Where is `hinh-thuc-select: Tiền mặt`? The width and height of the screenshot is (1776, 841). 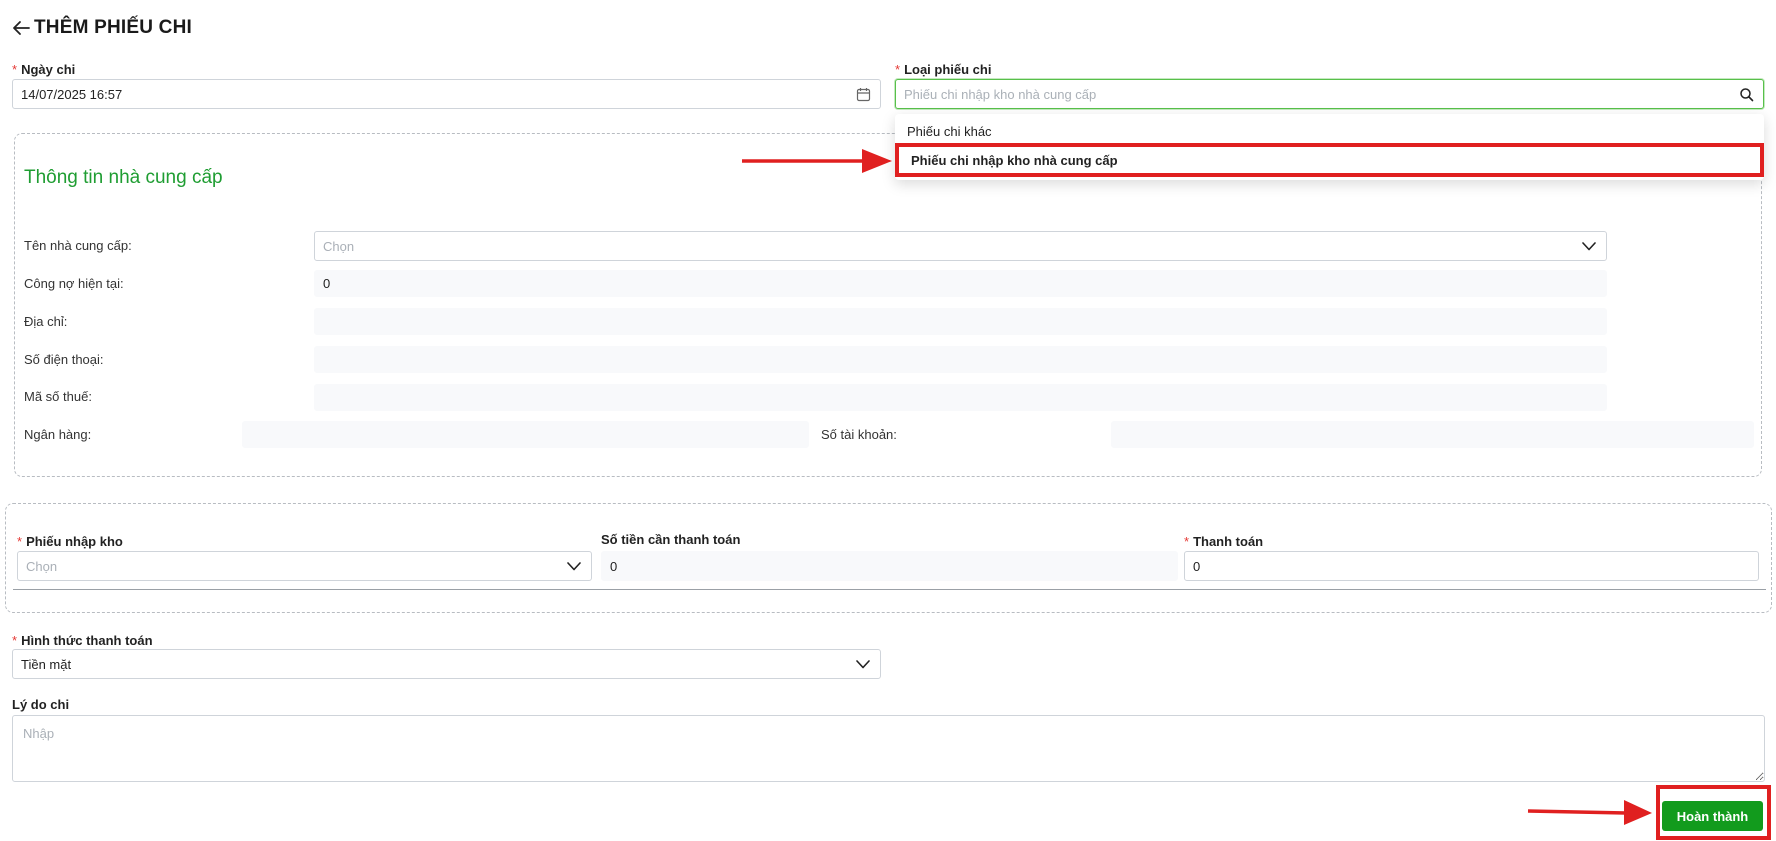
hinh-thuc-select: Tiền mặt is located at coordinates (446, 664).